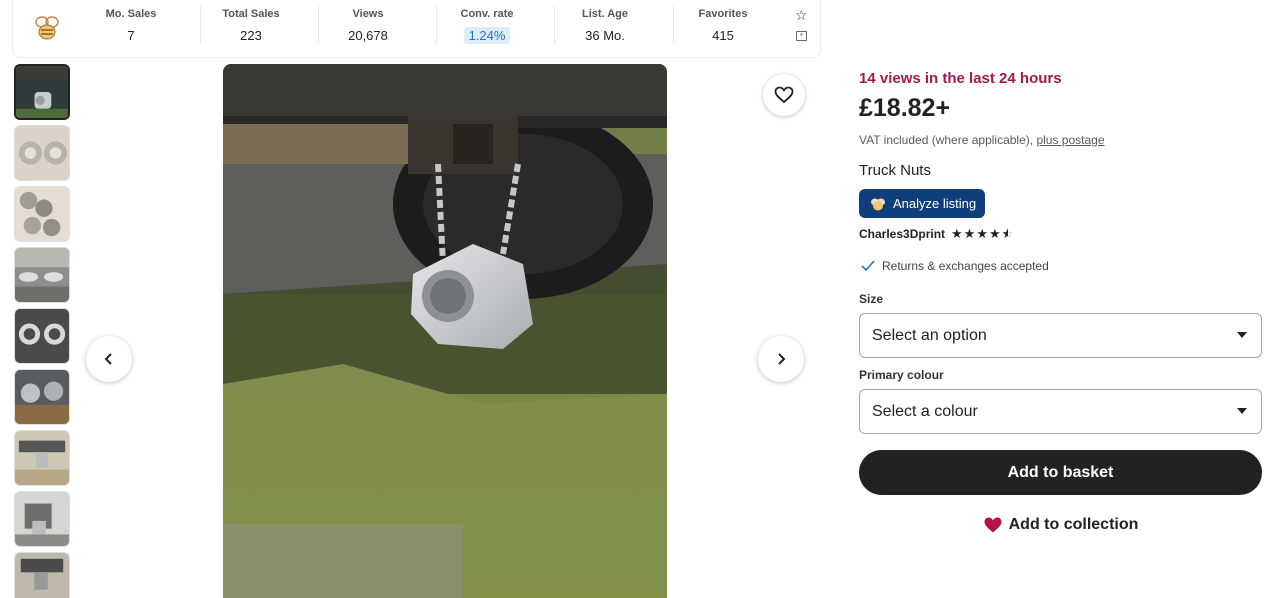 This screenshot has width=1280, height=598. Describe the element at coordinates (487, 14) in the screenshot. I see `stat-label: Conv. rate` at that location.